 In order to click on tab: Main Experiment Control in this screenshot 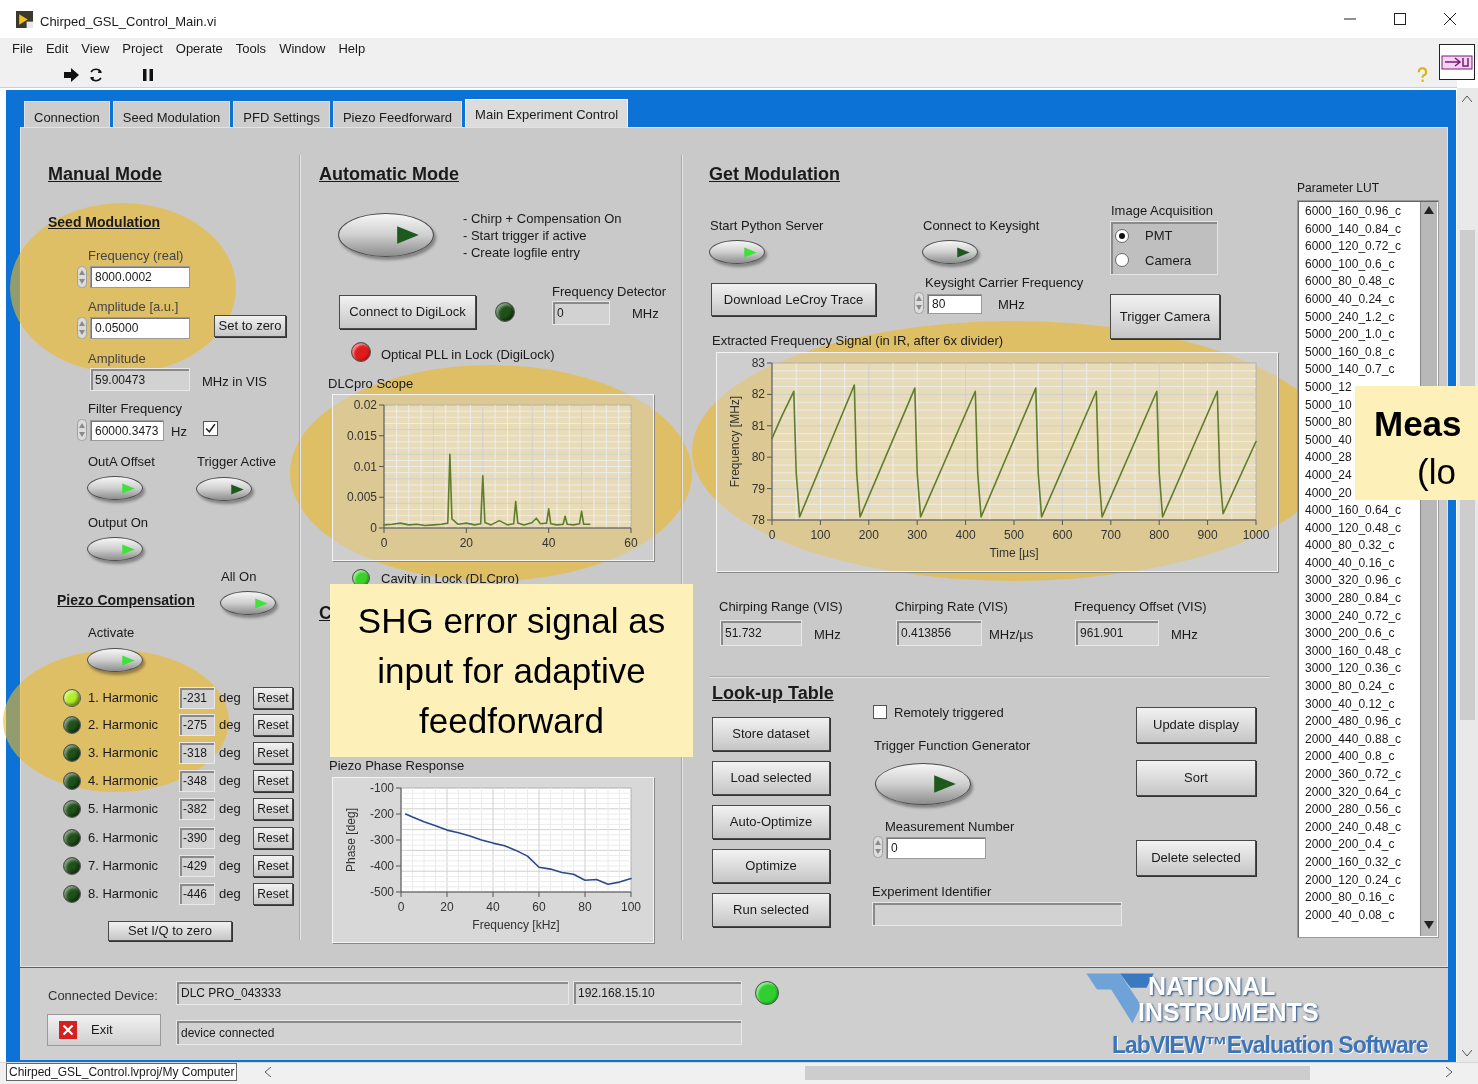, I will do `click(547, 113)`.